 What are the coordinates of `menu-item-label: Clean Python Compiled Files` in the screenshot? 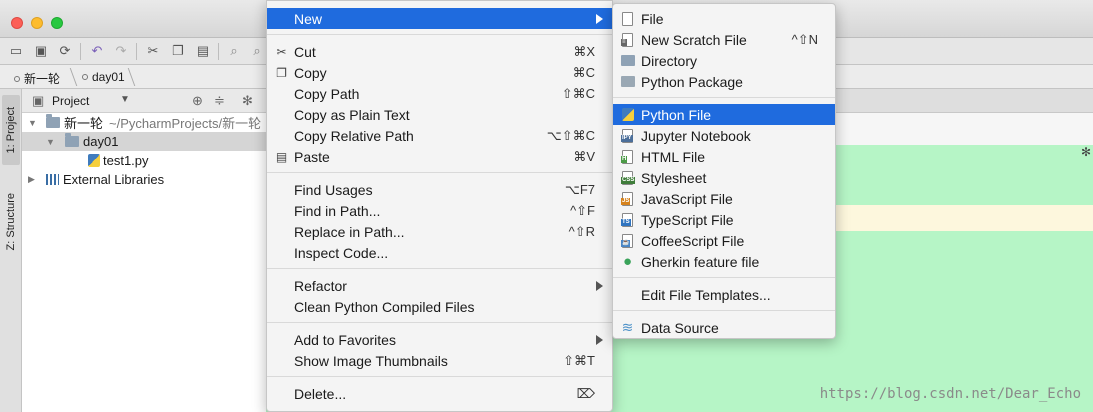 It's located at (384, 306).